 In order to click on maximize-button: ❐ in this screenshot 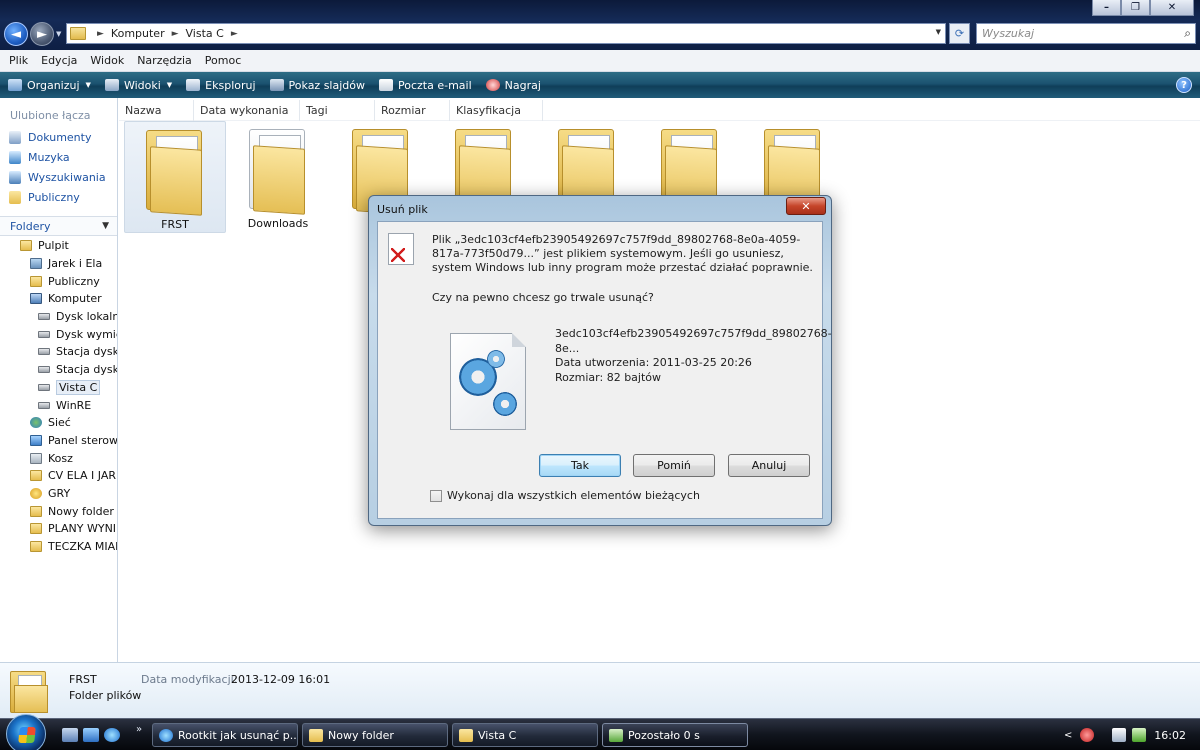, I will do `click(1135, 8)`.